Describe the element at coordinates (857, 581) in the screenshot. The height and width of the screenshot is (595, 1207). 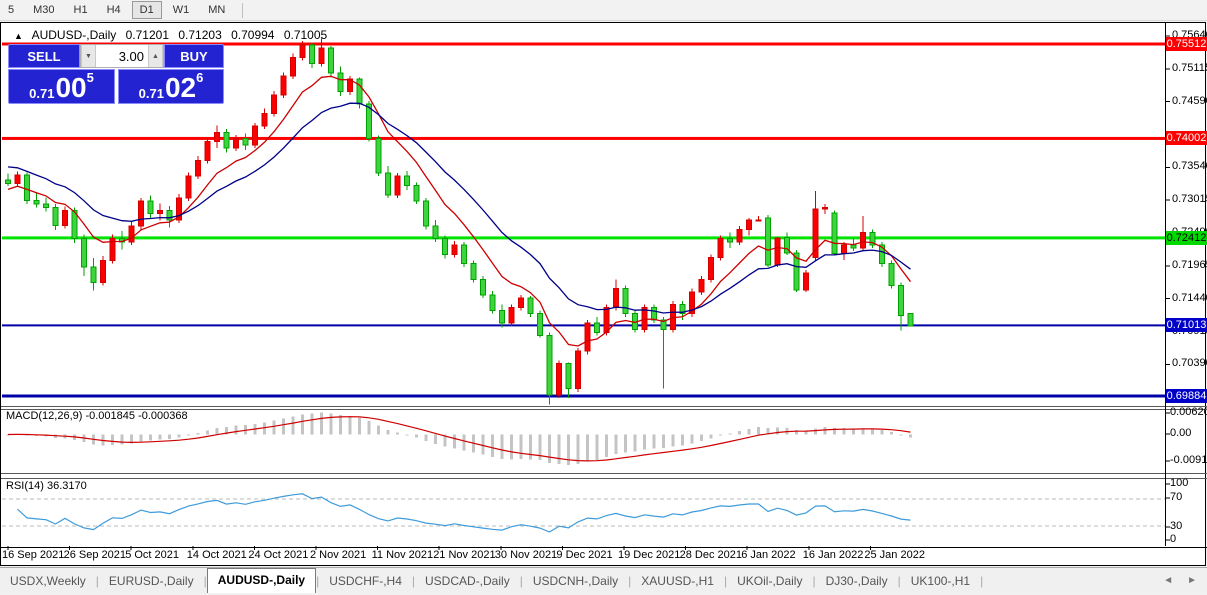
I see `chart-tab-dj30-daily: DJ30-,Daily` at that location.